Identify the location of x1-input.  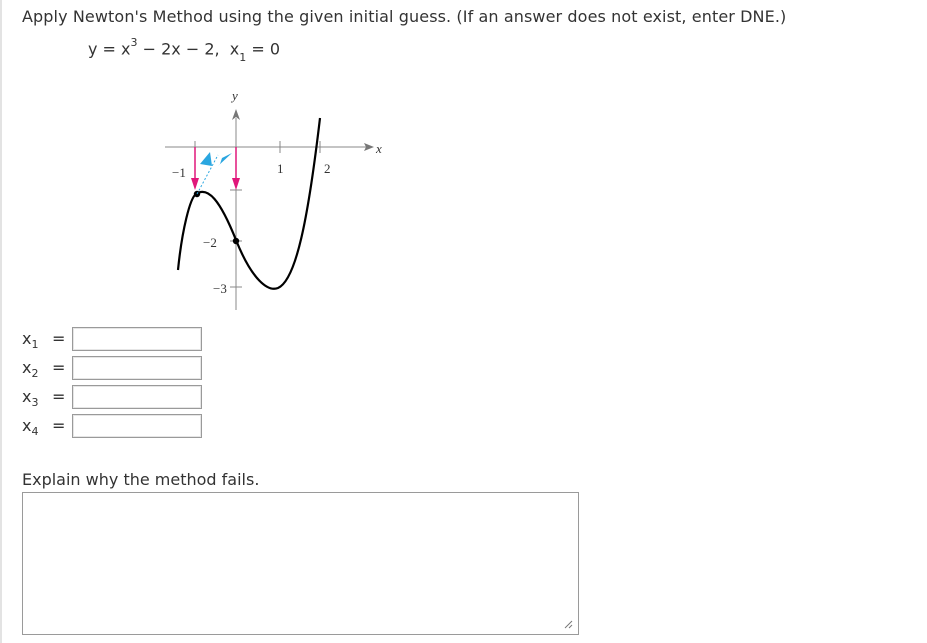
(137, 339).